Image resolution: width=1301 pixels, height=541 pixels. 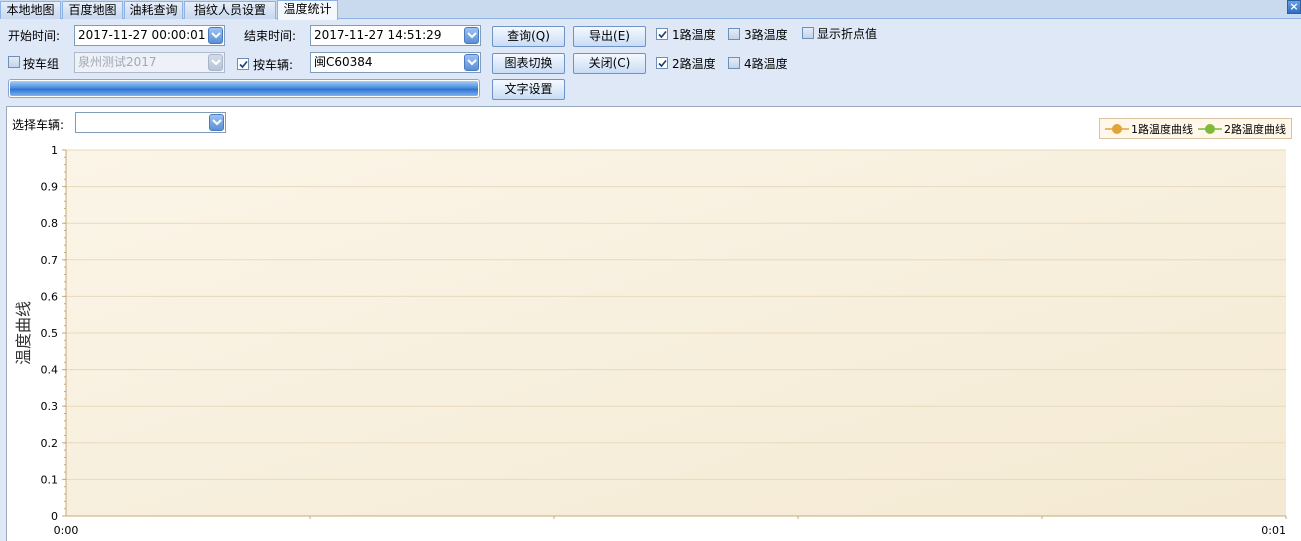 I want to click on group-label: 按车组, so click(x=41, y=64).